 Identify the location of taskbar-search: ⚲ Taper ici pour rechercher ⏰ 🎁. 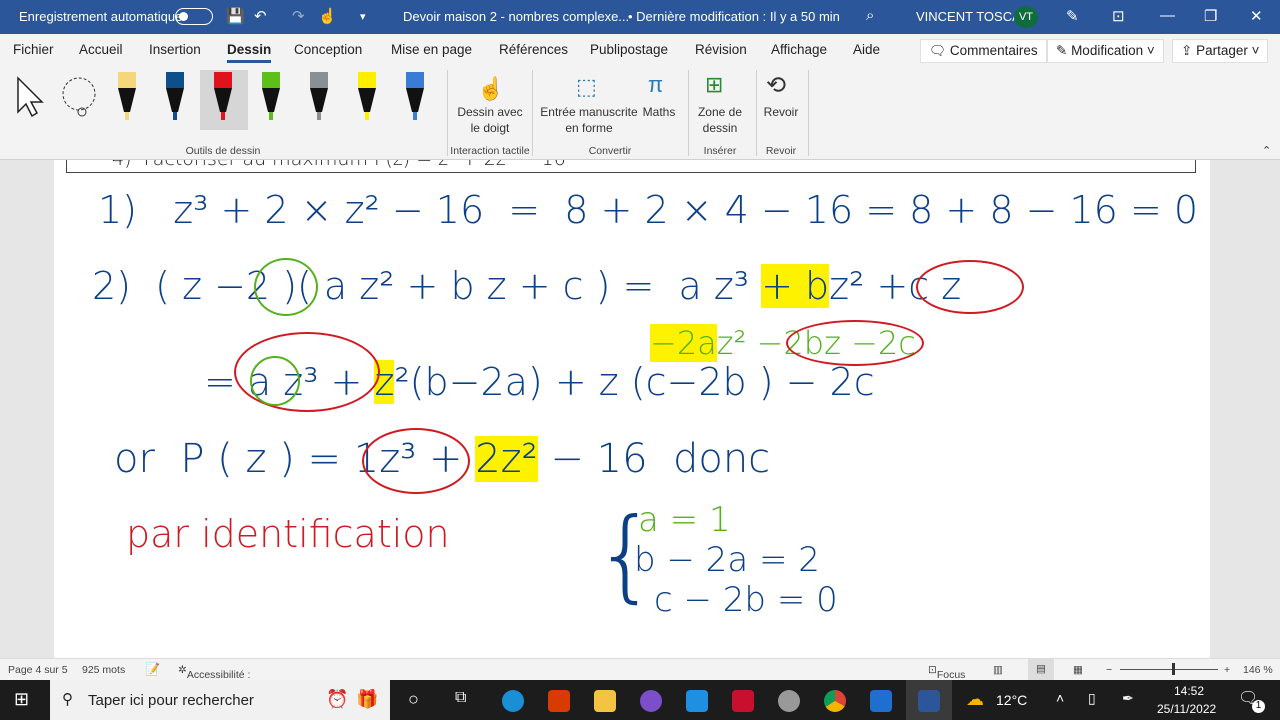
(220, 700).